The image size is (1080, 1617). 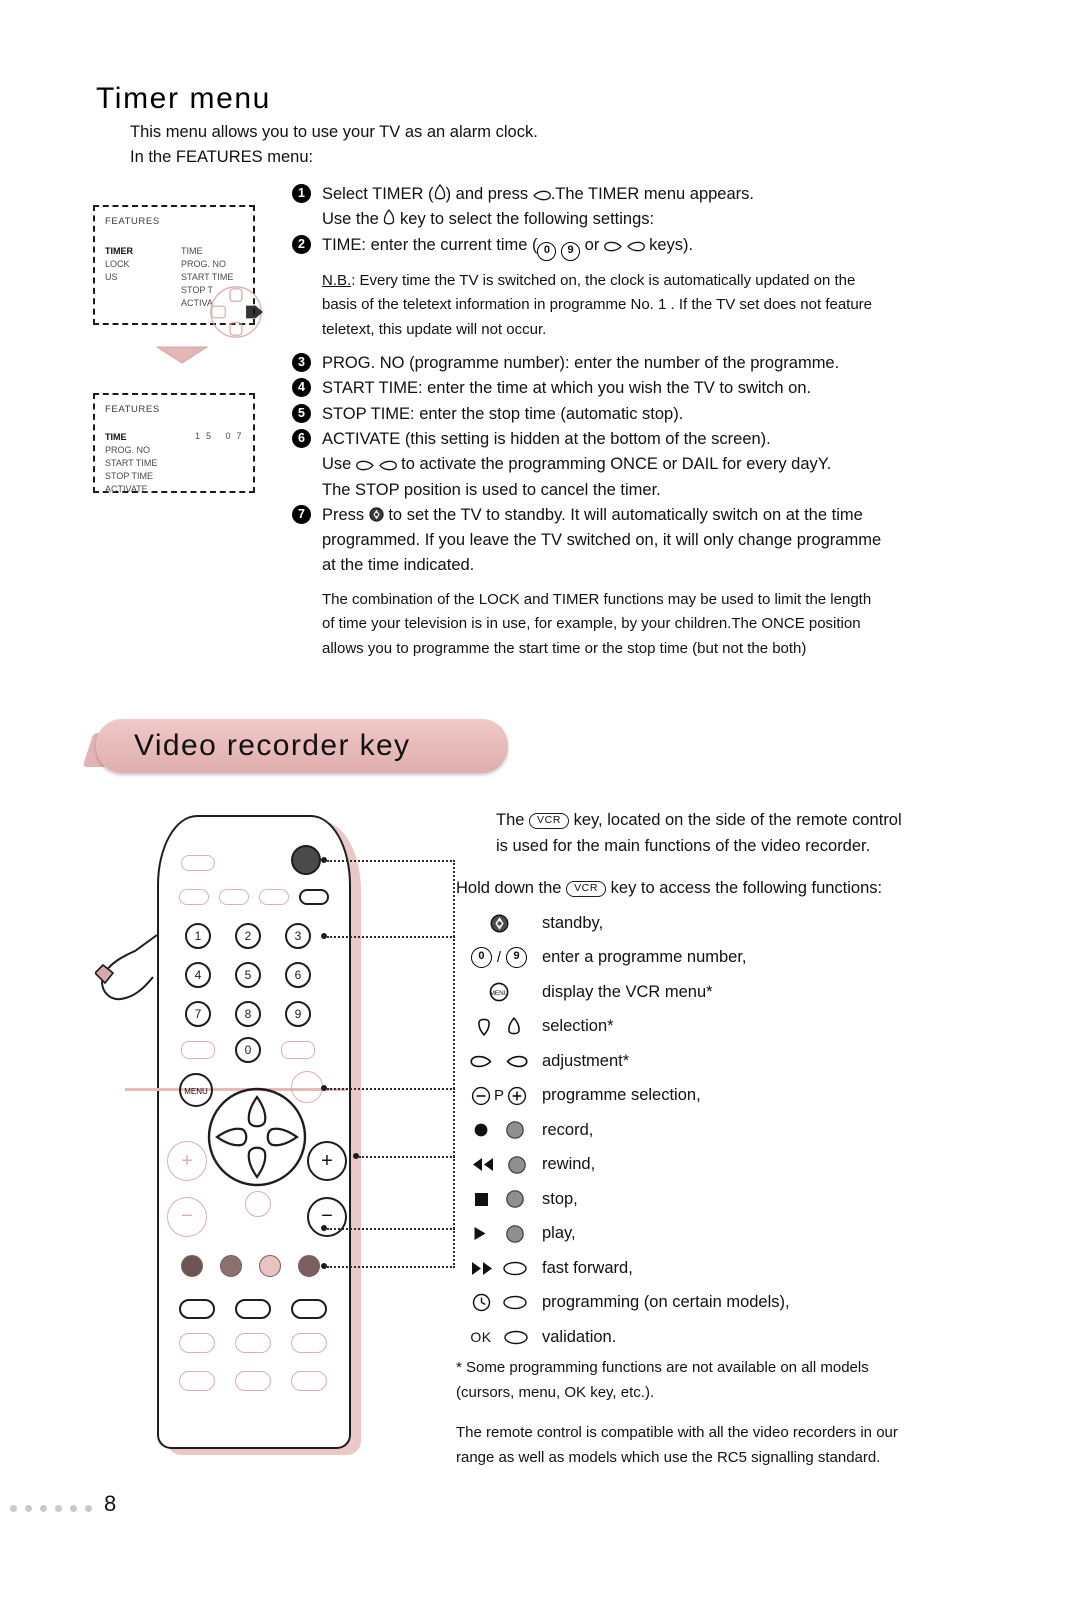 I want to click on tv2-item-time: TIME, so click(x=116, y=437).